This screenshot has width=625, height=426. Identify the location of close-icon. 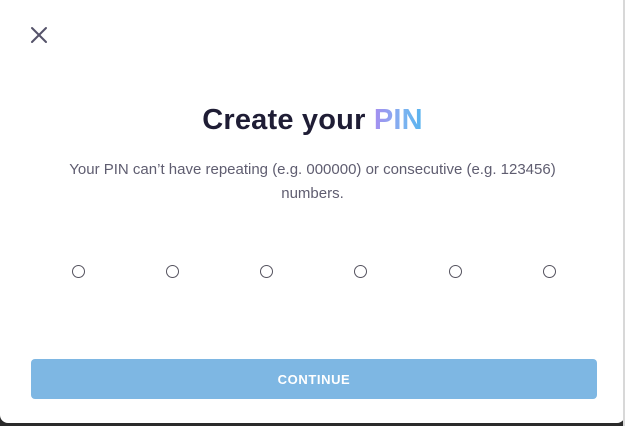
(39, 35).